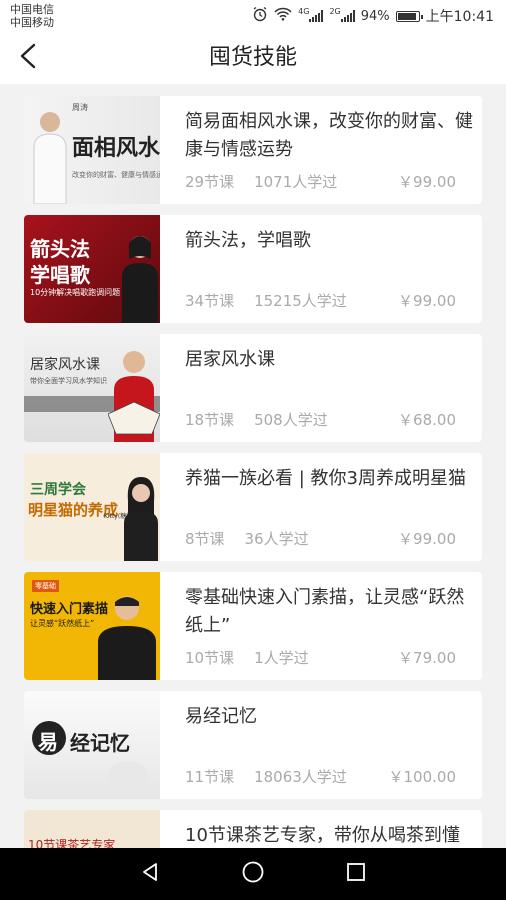 The image size is (506, 900). I want to click on thumb-subtitle: 改变你的财富、健康与情感运势, so click(116, 175).